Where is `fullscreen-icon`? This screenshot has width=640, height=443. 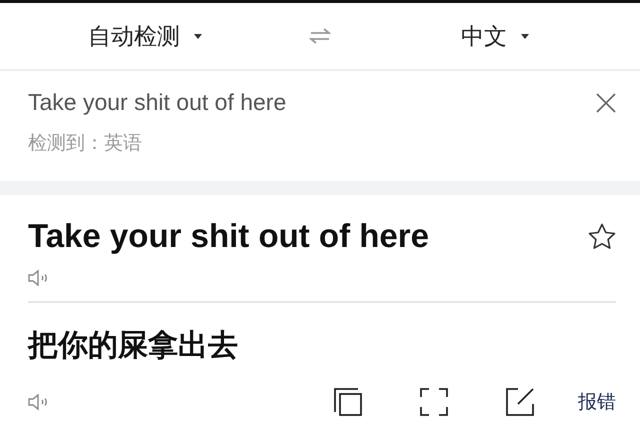
fullscreen-icon is located at coordinates (434, 402).